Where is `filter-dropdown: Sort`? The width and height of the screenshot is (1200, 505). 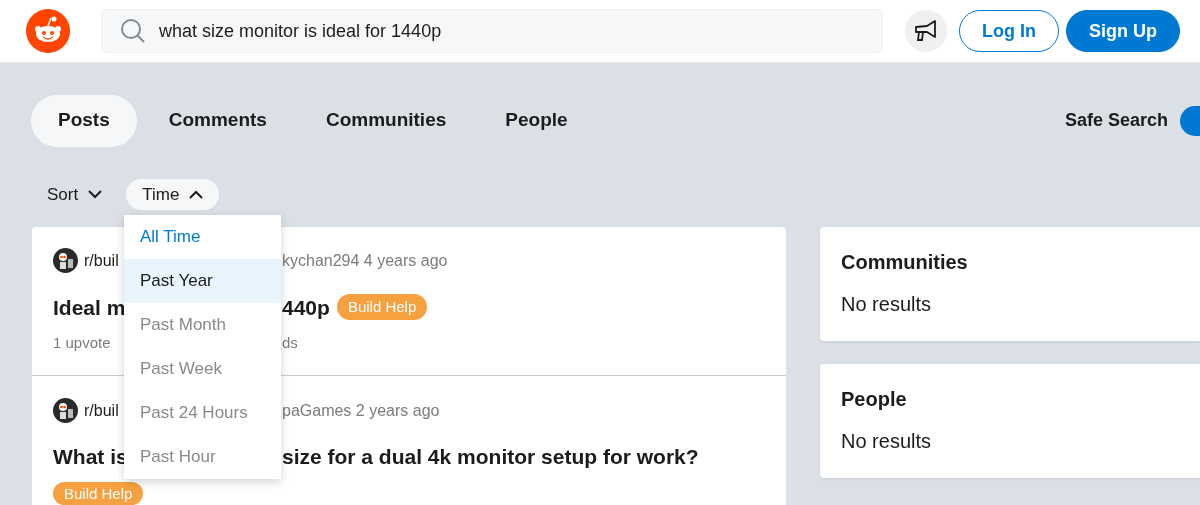 filter-dropdown: Sort is located at coordinates (75, 194).